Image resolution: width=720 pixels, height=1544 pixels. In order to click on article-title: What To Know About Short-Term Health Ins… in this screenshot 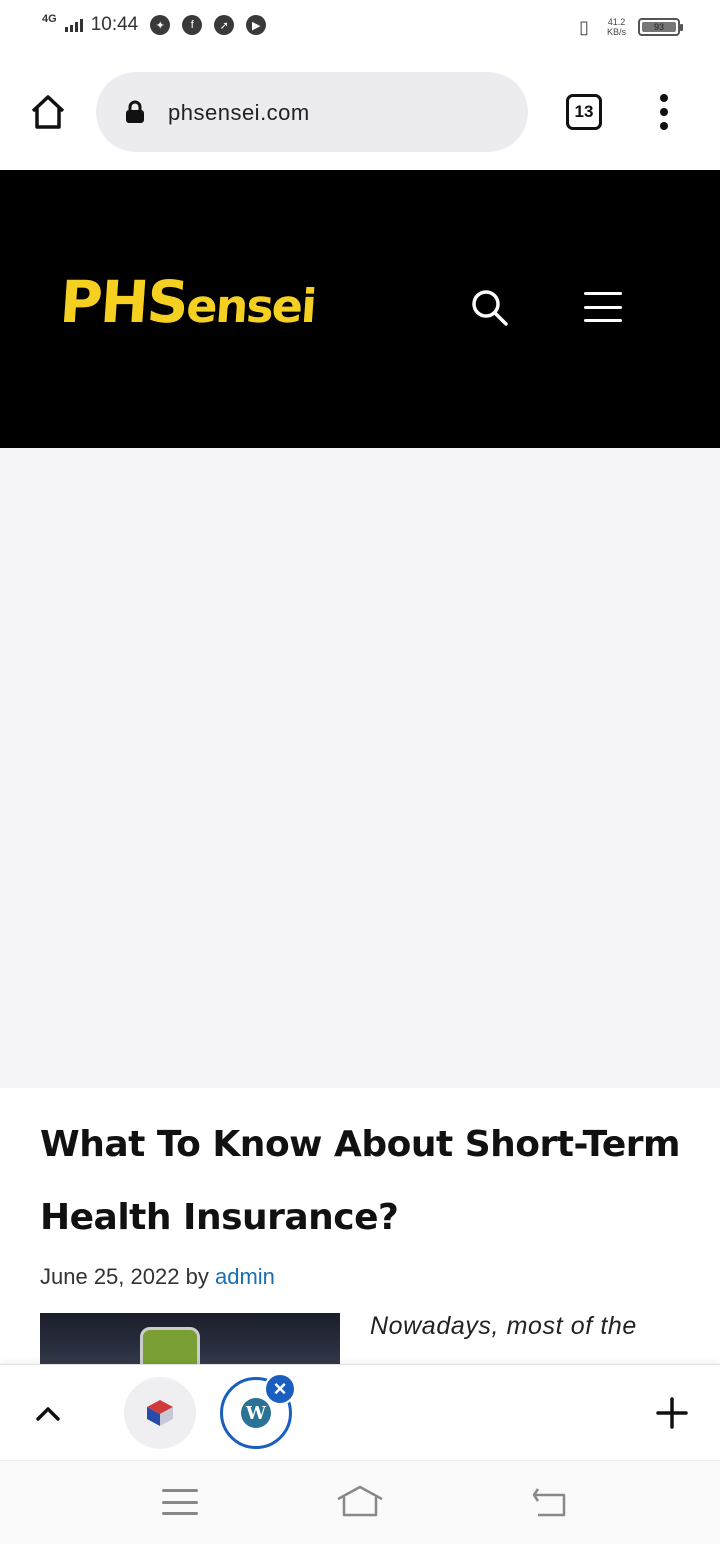, I will do `click(365, 1181)`.